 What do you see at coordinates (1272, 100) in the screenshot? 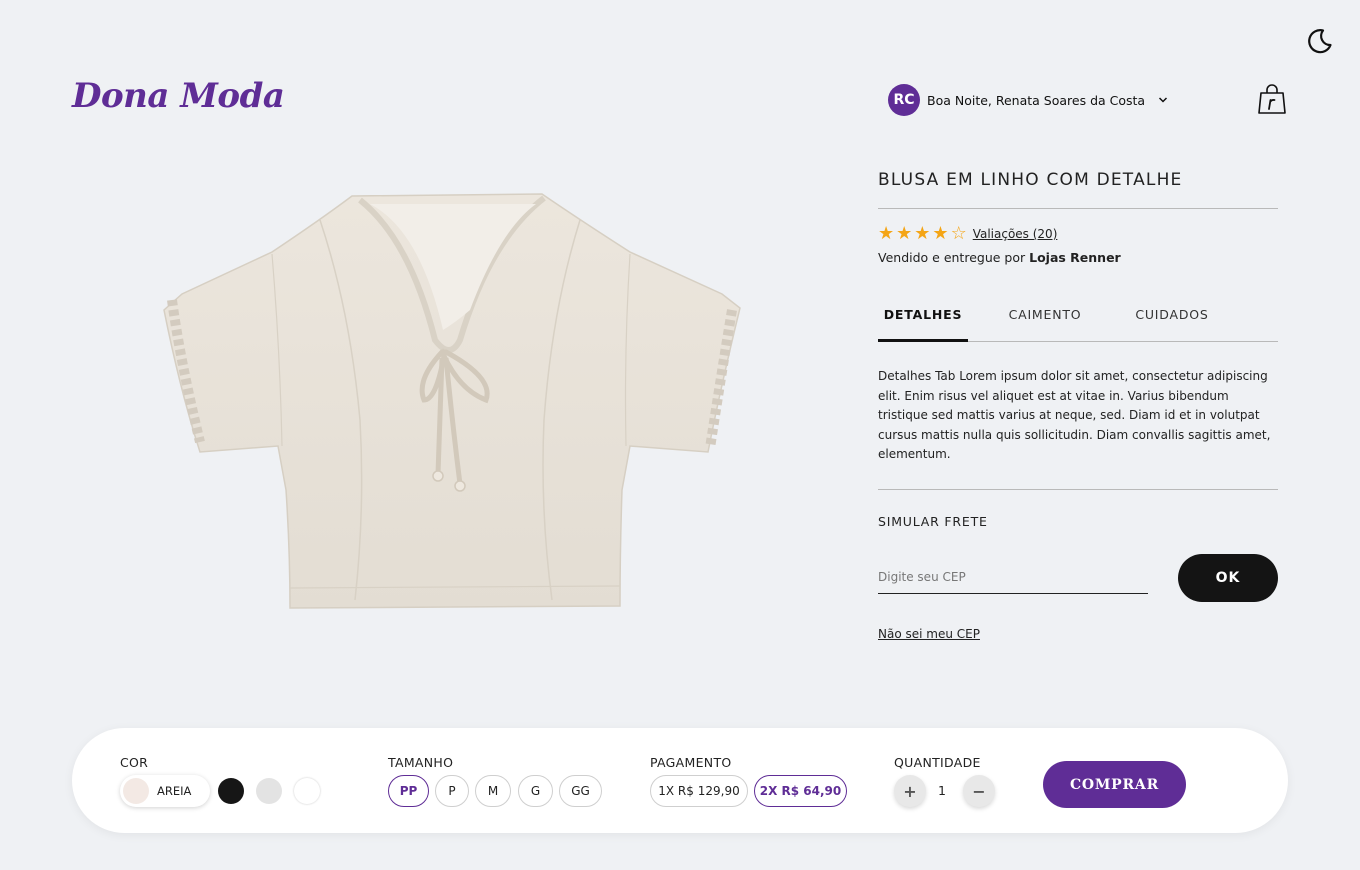
I see `shopping-bag-icon` at bounding box center [1272, 100].